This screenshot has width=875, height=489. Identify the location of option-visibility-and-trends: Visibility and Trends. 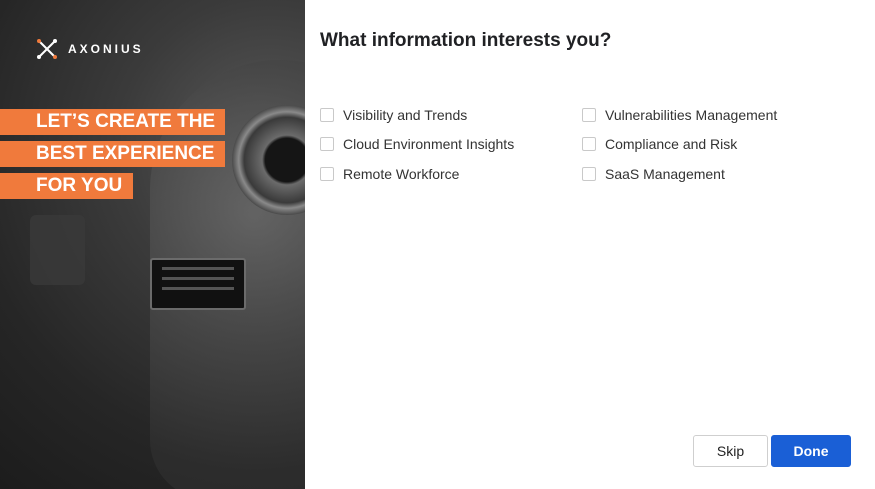
(393, 115).